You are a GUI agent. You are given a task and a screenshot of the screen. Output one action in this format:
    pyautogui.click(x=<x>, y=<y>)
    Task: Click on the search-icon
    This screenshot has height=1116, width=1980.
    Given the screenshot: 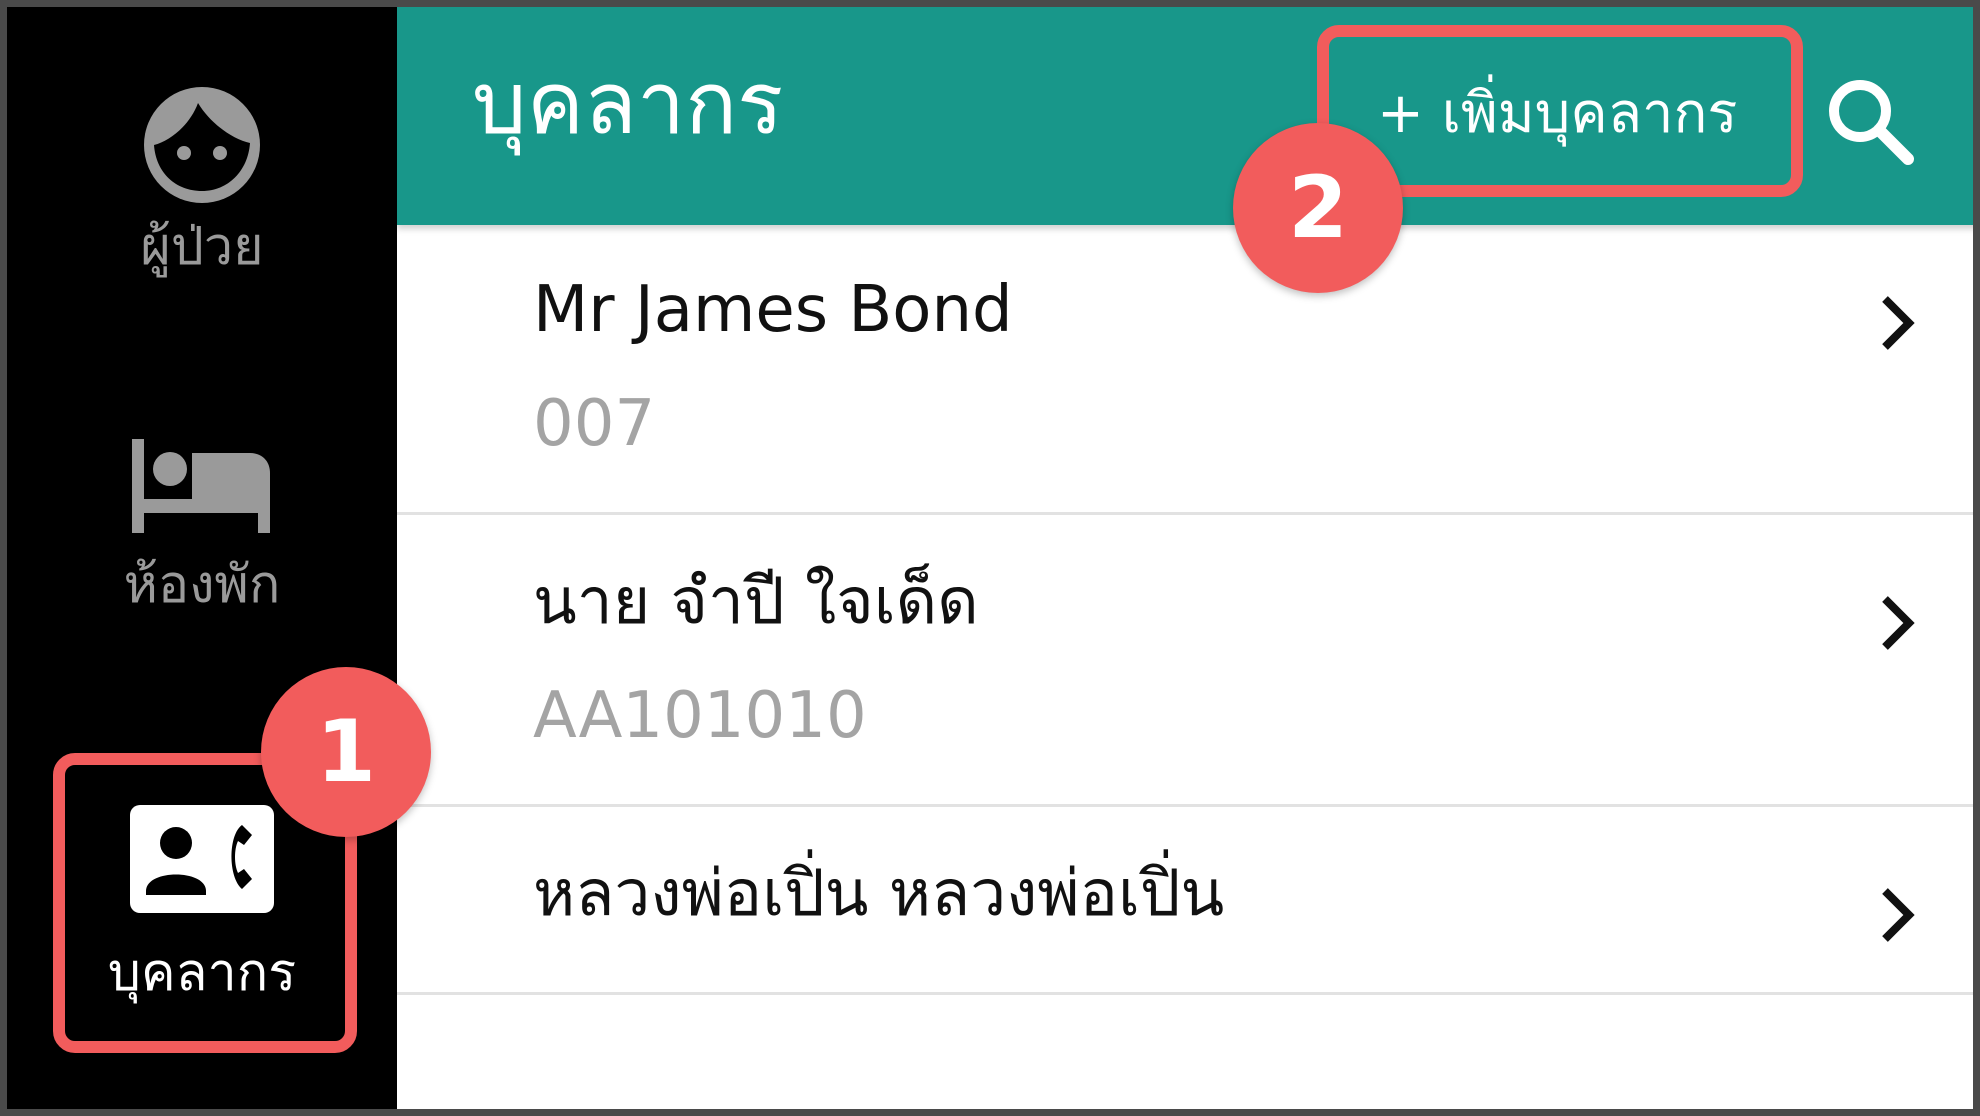 What is the action you would take?
    pyautogui.click(x=1870, y=121)
    